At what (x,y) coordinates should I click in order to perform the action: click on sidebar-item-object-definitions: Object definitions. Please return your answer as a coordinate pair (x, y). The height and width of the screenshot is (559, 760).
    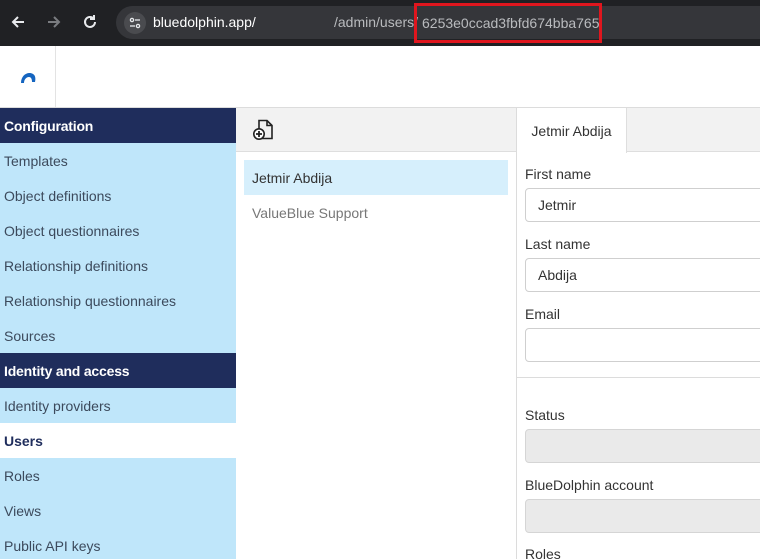
    Looking at the image, I should click on (118, 195).